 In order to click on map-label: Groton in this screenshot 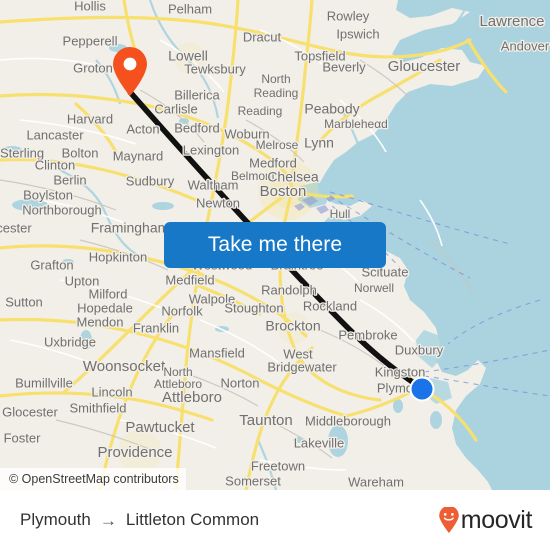, I will do `click(93, 67)`.